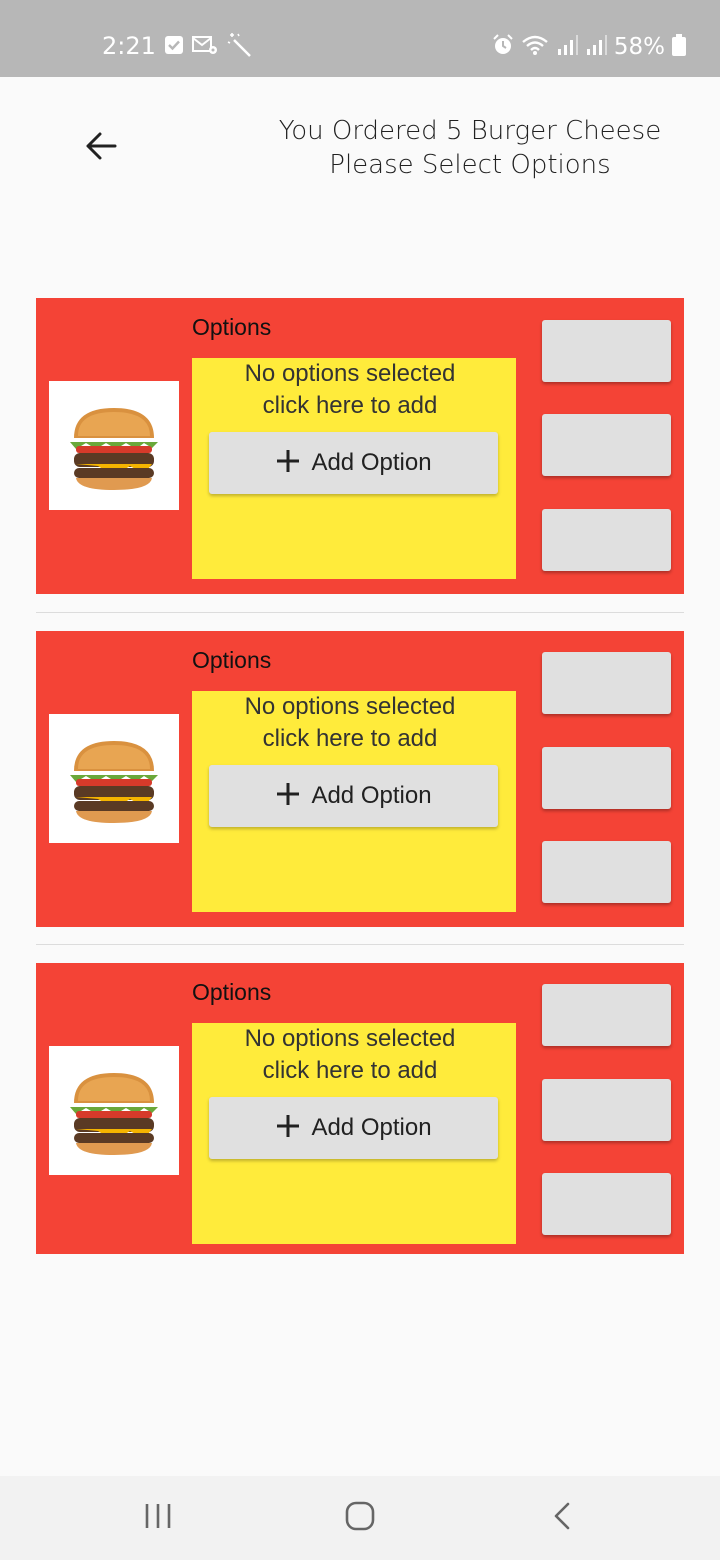 This screenshot has height=1560, width=720. I want to click on status-icons-left, so click(208, 47).